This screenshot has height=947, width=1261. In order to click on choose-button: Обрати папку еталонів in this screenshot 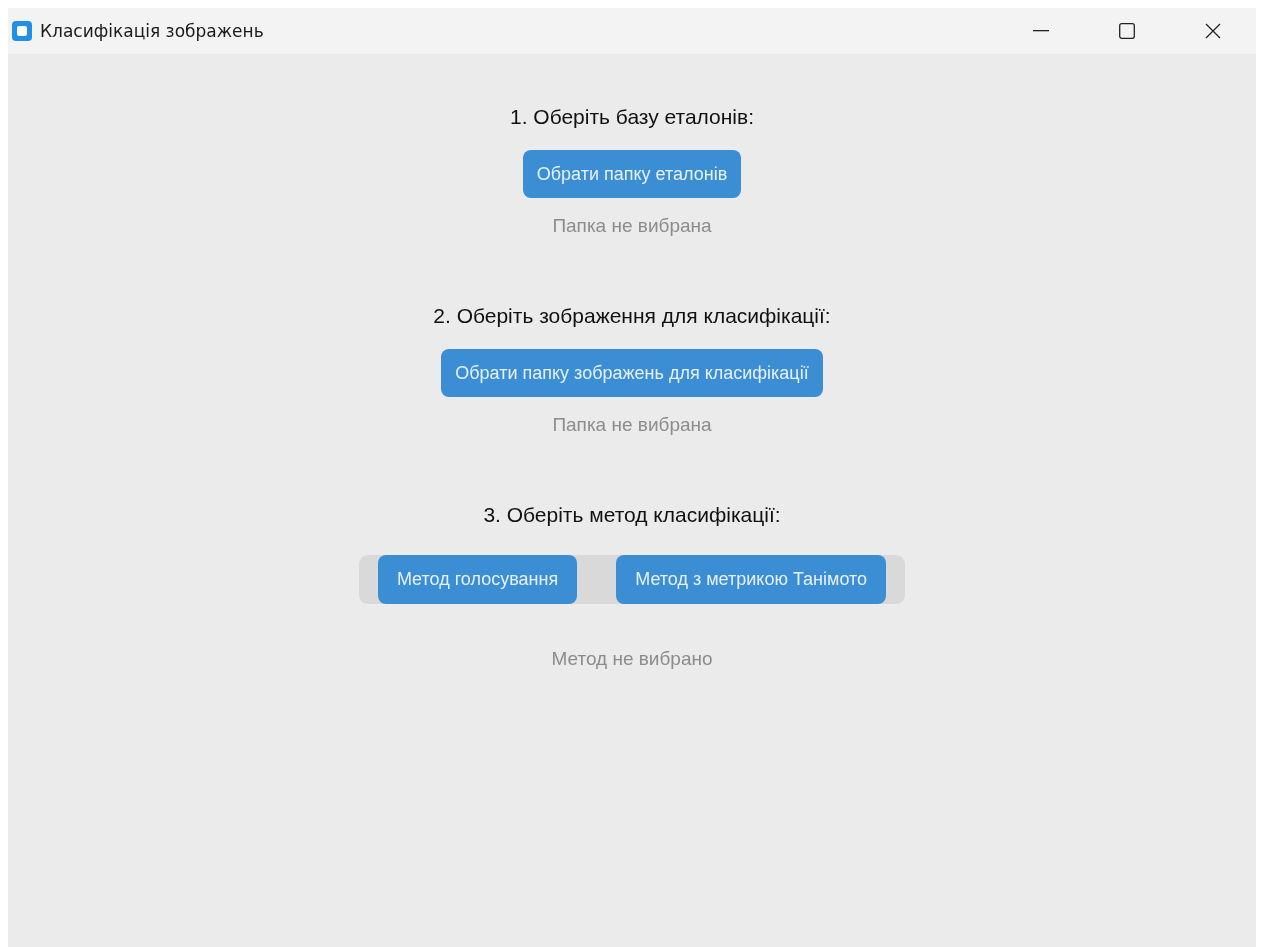, I will do `click(632, 174)`.